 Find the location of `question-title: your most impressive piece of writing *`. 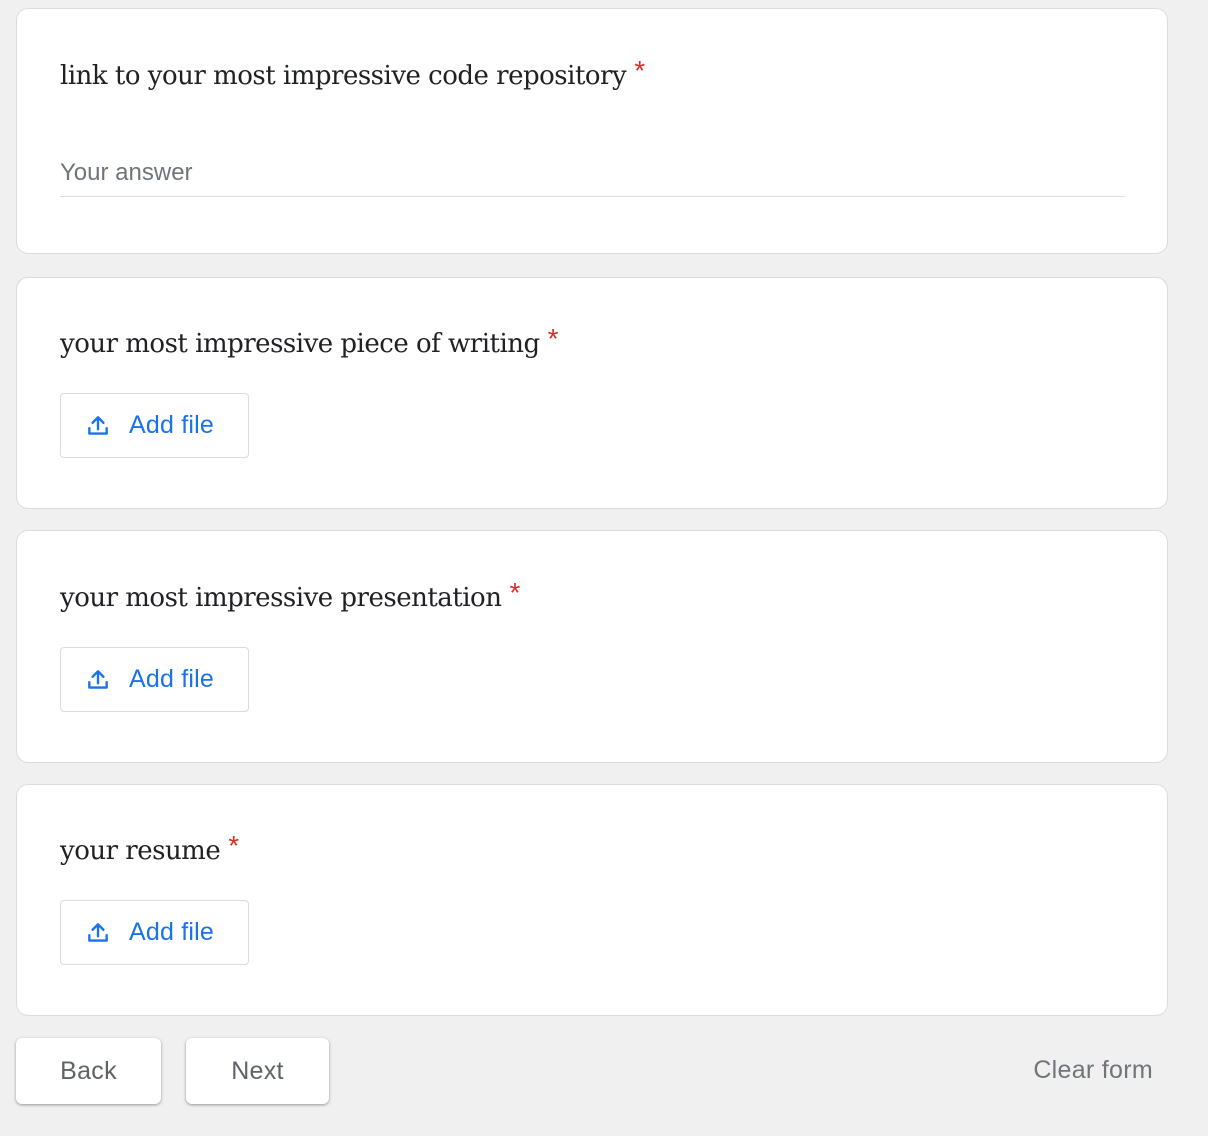

question-title: your most impressive piece of writing * is located at coordinates (309, 341).